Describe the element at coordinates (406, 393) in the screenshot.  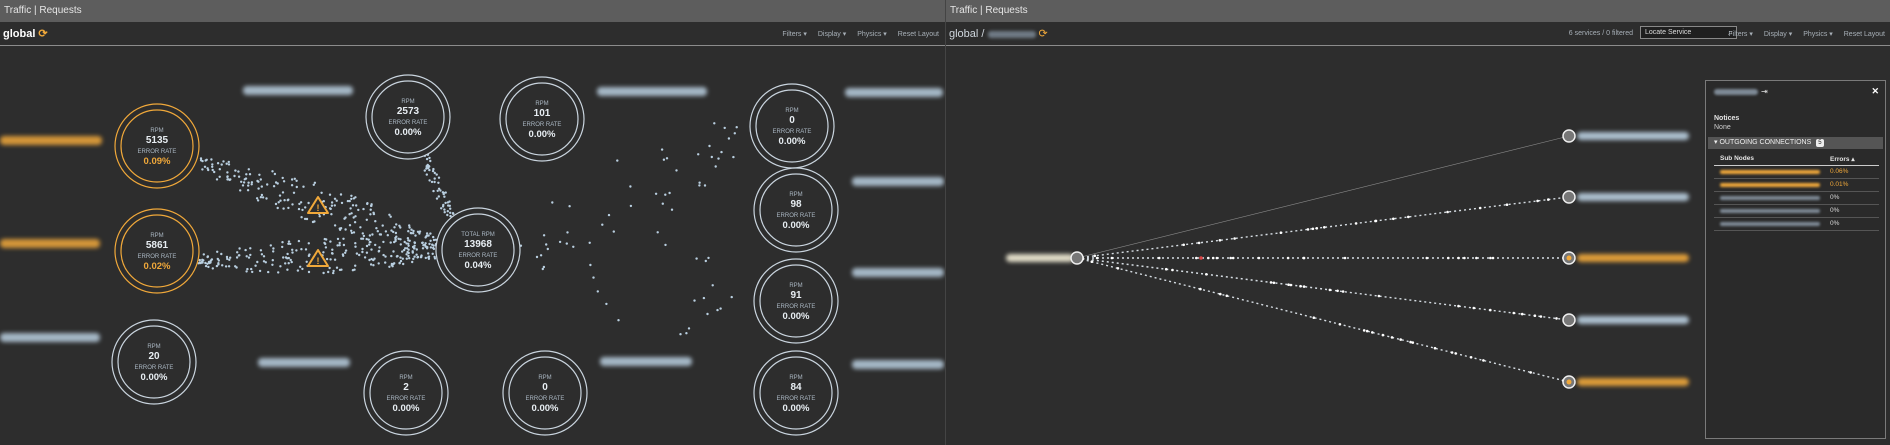
I see `service-node: RPM2 ERROR RATE0.00%` at that location.